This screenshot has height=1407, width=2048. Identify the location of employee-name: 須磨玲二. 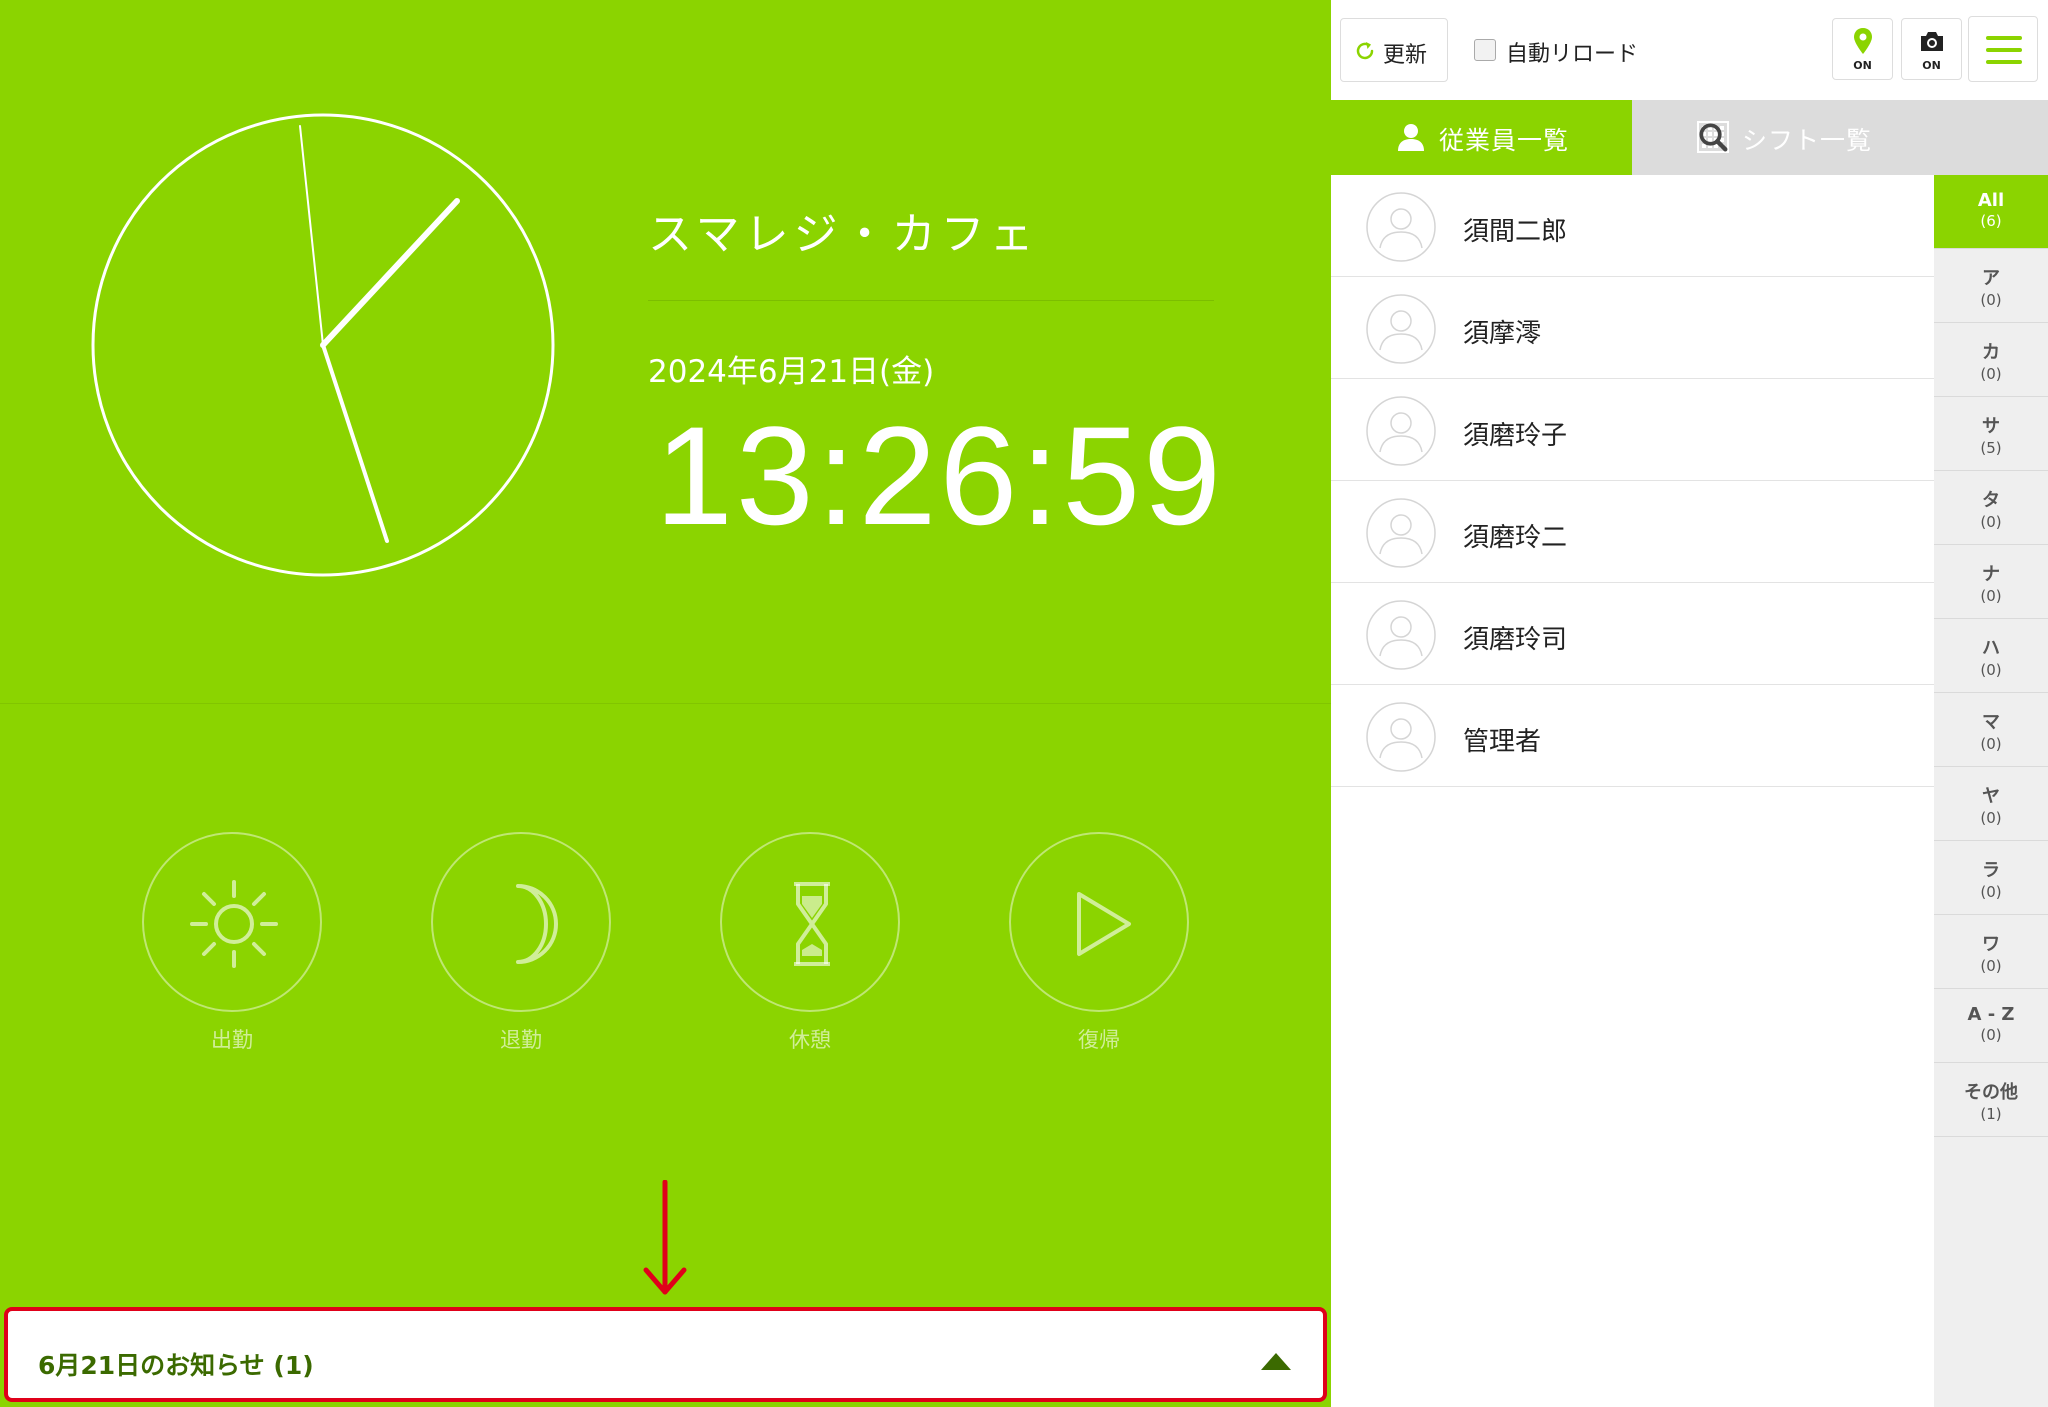
(1515, 538).